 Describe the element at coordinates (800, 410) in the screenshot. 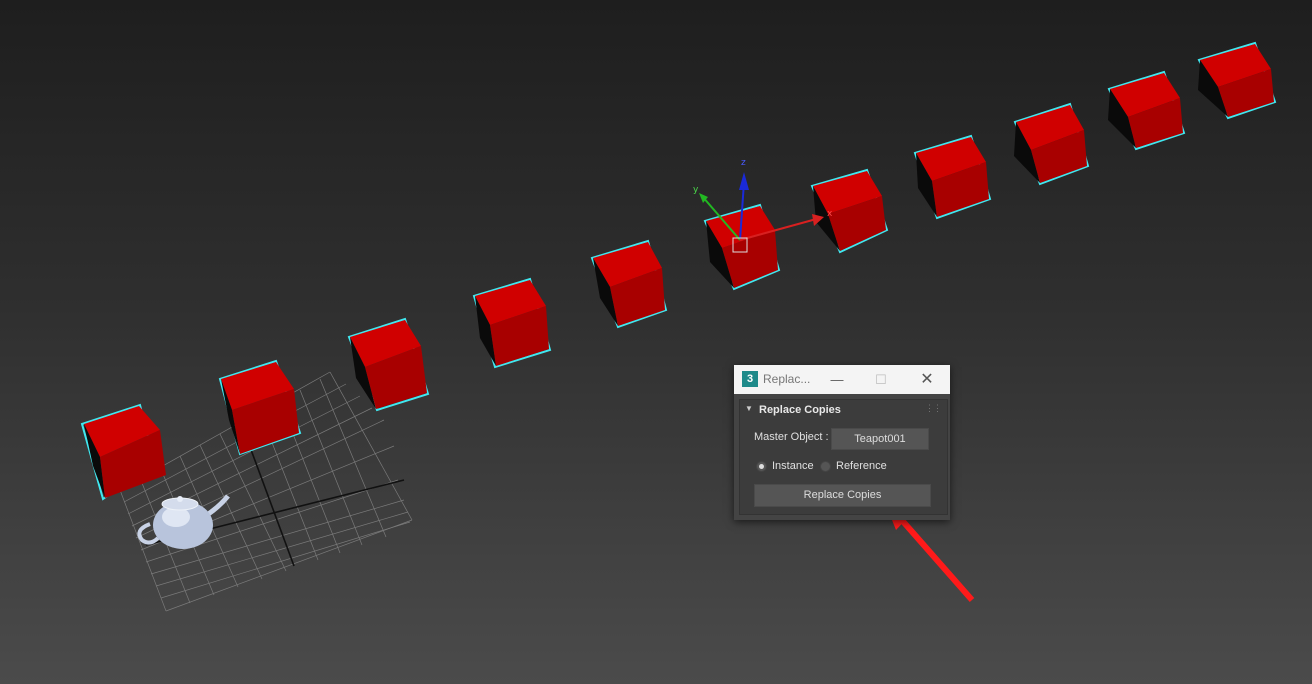

I see `rollout-title: Replace Copies` at that location.